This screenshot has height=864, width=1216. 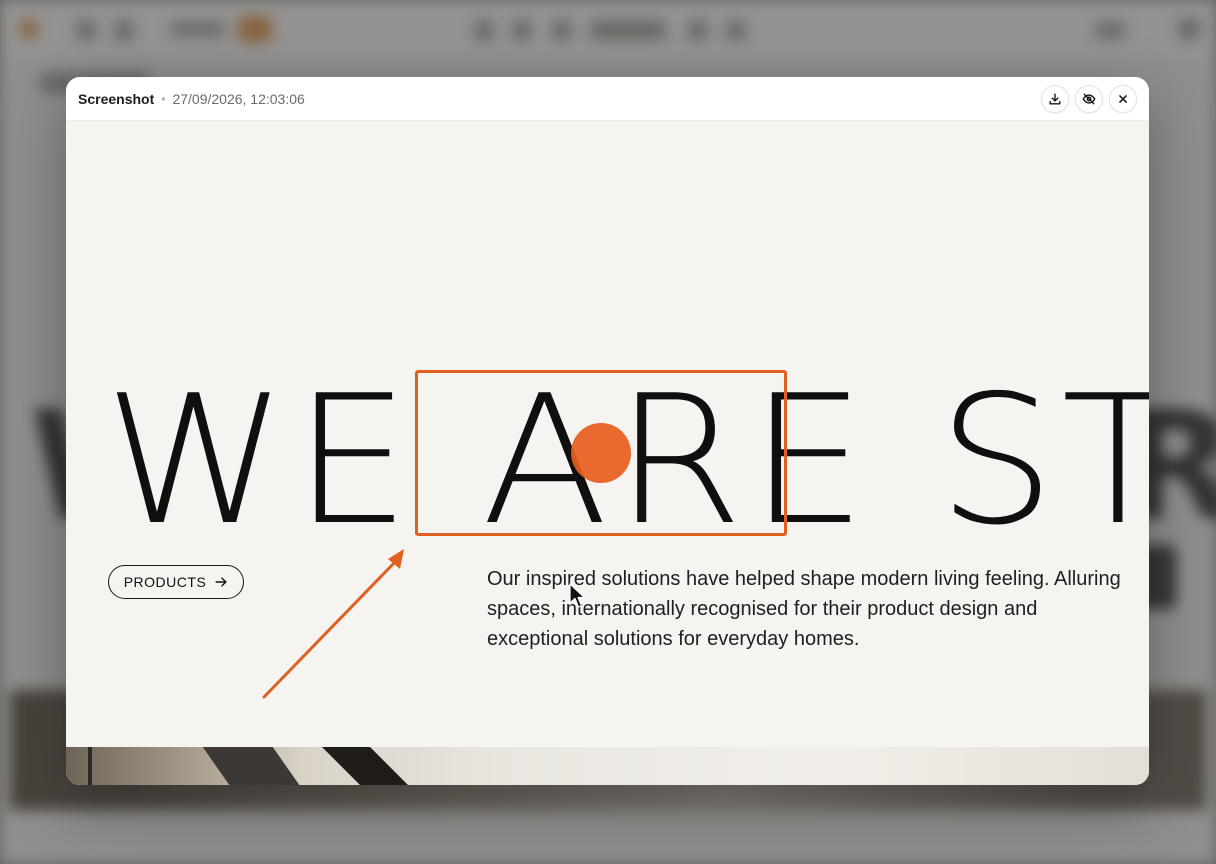 I want to click on close-button, so click(x=1123, y=99).